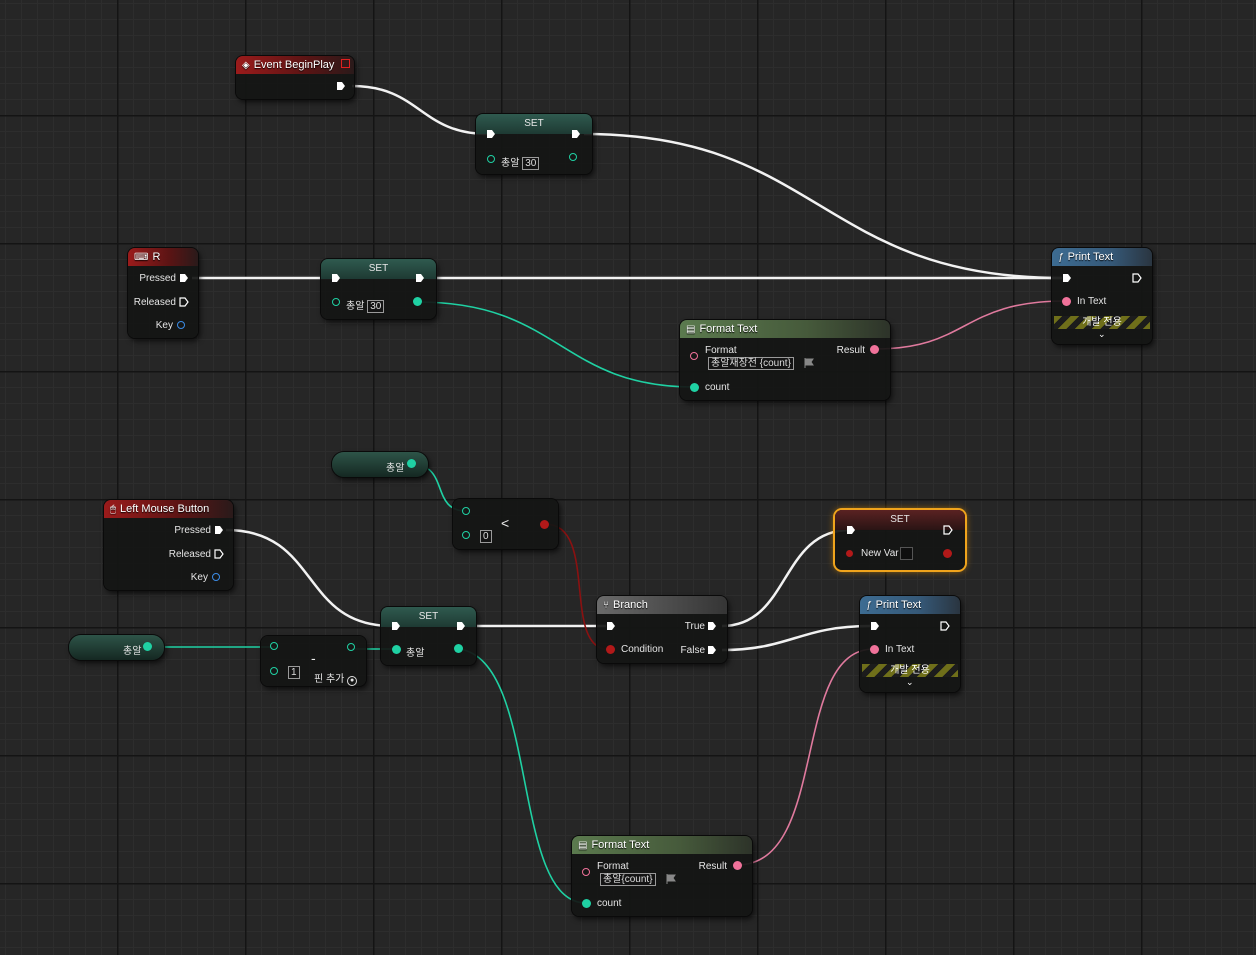 This screenshot has height=955, width=1256. I want to click on subtract-node: 1 - 핀 추가 ●, so click(313, 661).